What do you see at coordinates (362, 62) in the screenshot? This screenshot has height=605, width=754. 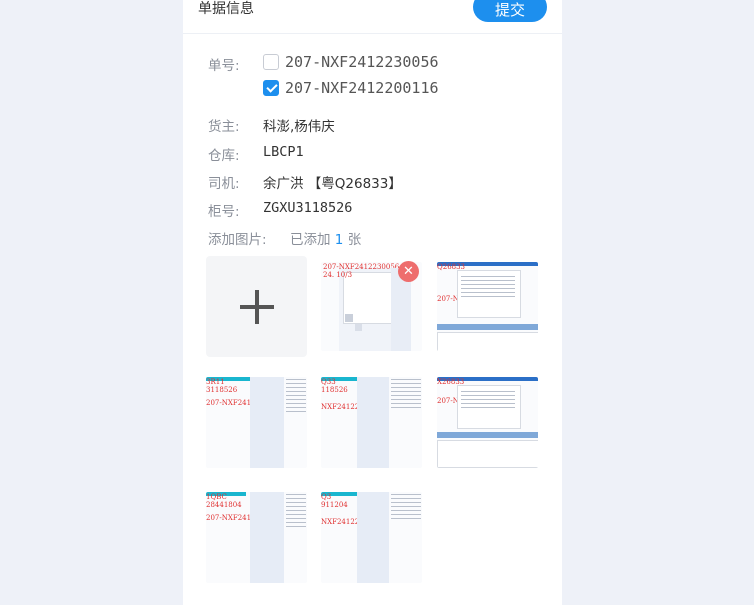 I see `order-number: 207-NXF2412230056` at bounding box center [362, 62].